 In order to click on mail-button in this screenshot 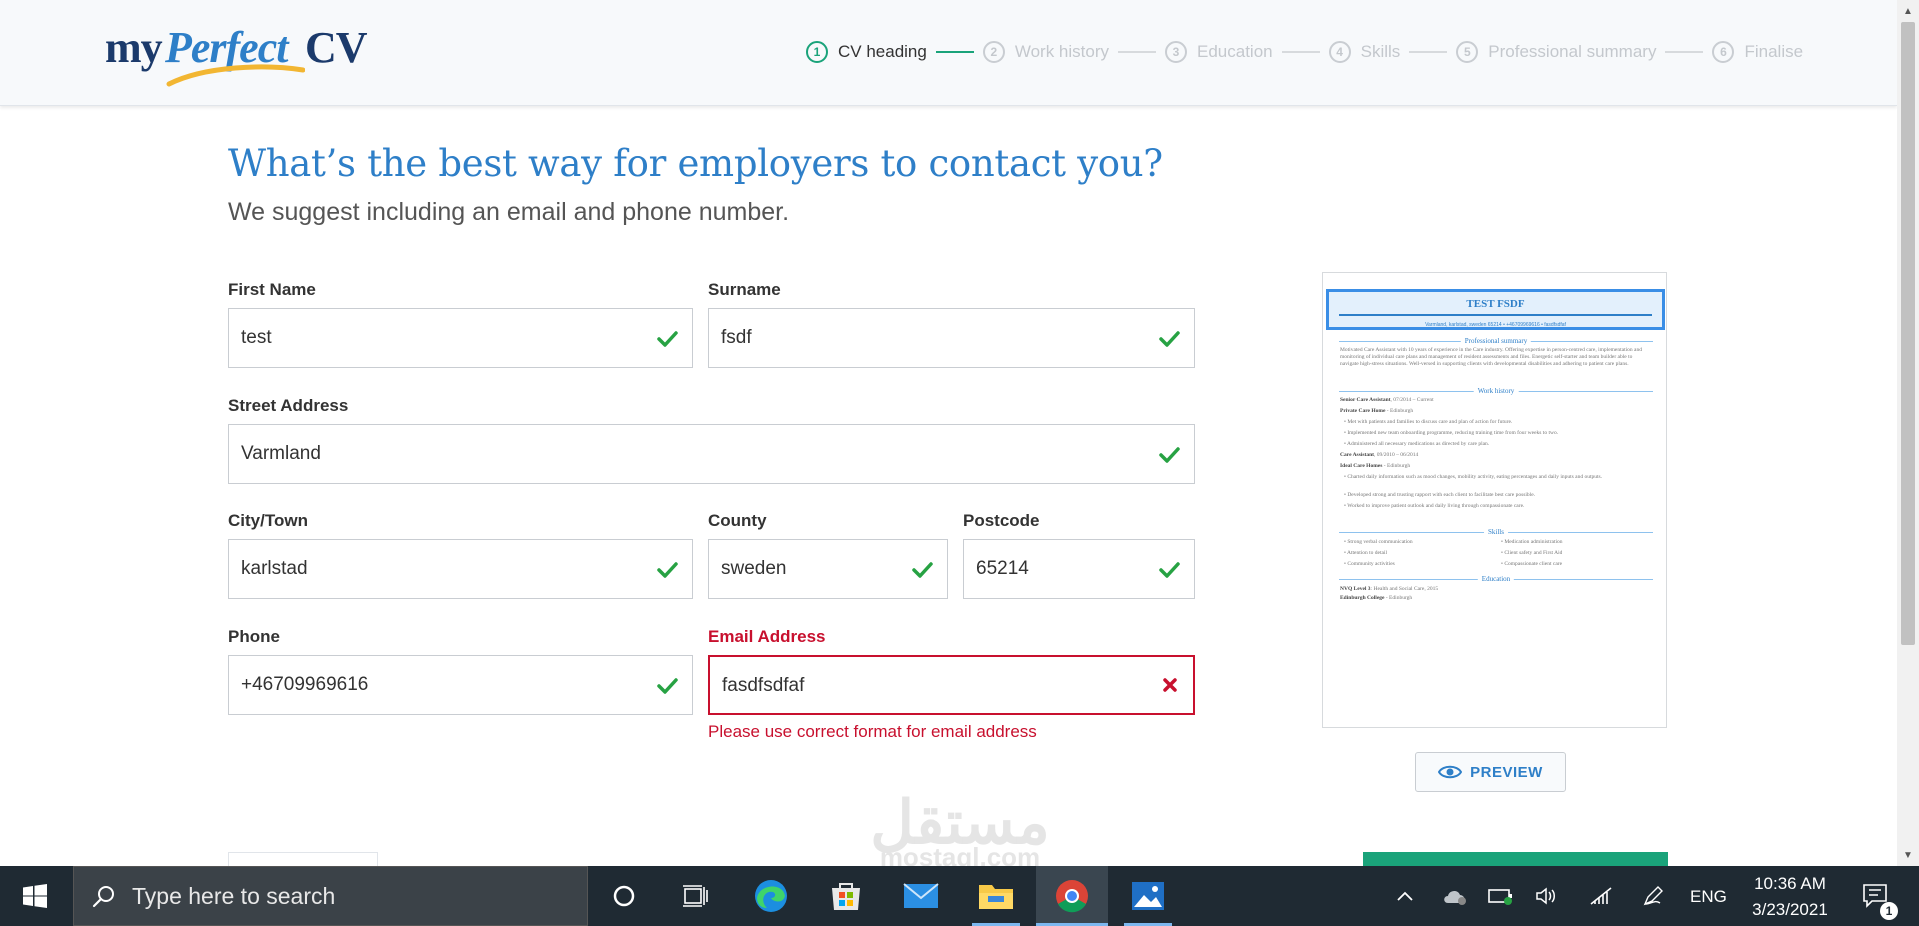, I will do `click(921, 896)`.